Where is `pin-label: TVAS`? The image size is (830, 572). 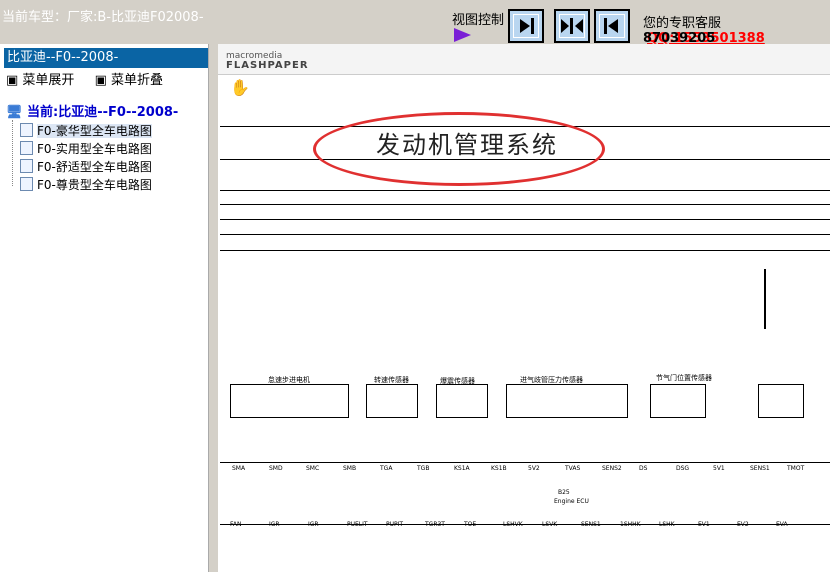 pin-label: TVAS is located at coordinates (573, 468).